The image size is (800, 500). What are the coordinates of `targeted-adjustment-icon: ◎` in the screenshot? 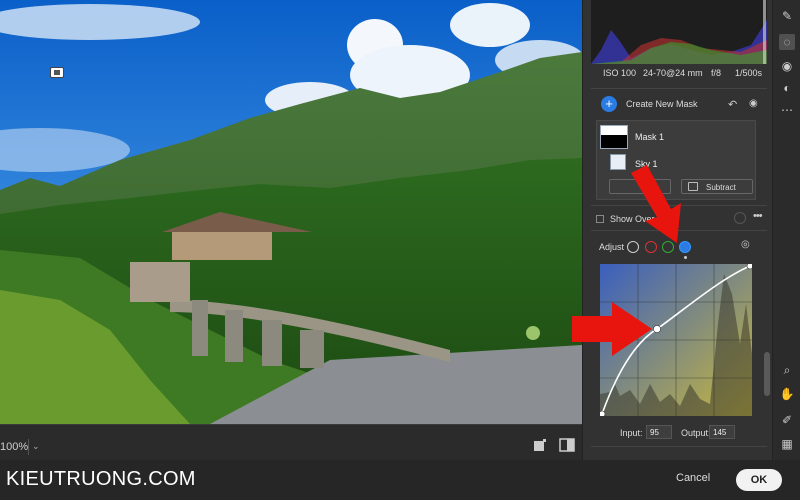 It's located at (745, 244).